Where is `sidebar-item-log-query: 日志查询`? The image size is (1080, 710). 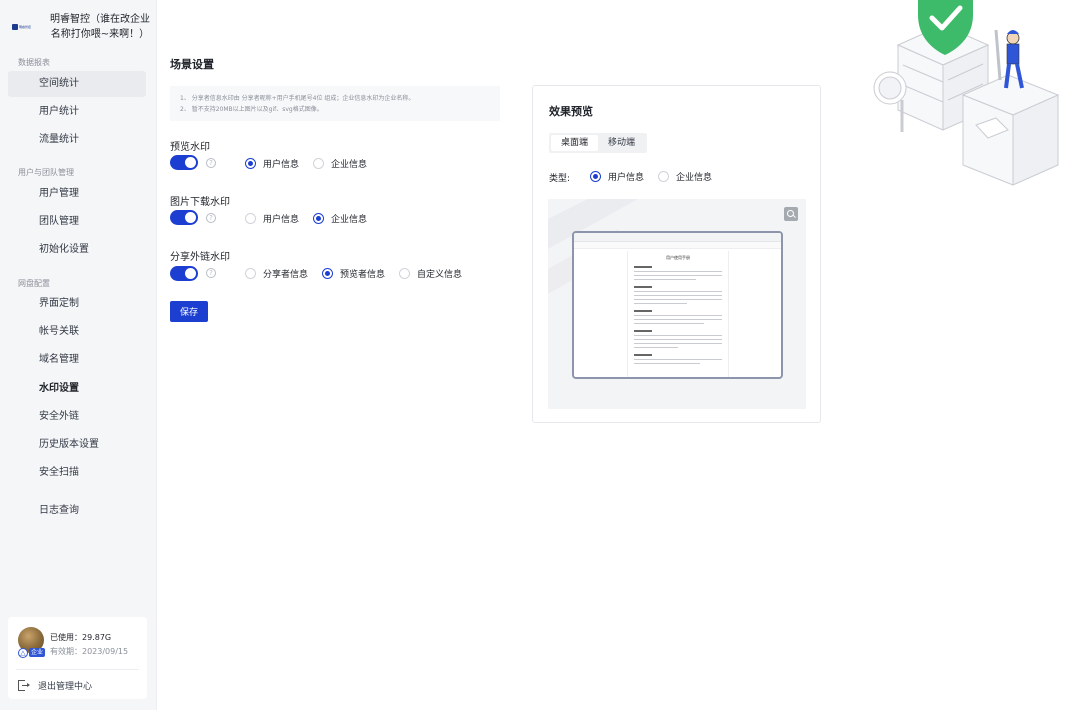
sidebar-item-log-query: 日志查询 is located at coordinates (77, 511).